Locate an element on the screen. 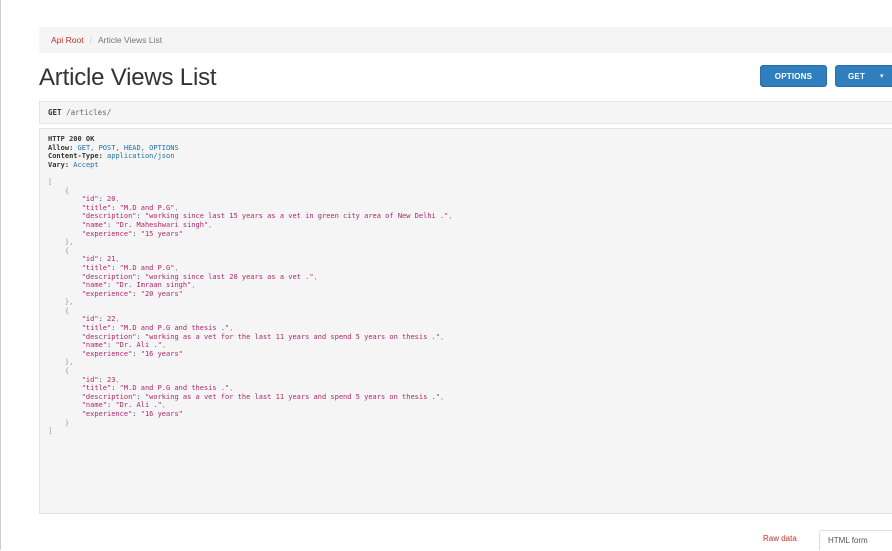  options-button: OPTIONS is located at coordinates (793, 76).